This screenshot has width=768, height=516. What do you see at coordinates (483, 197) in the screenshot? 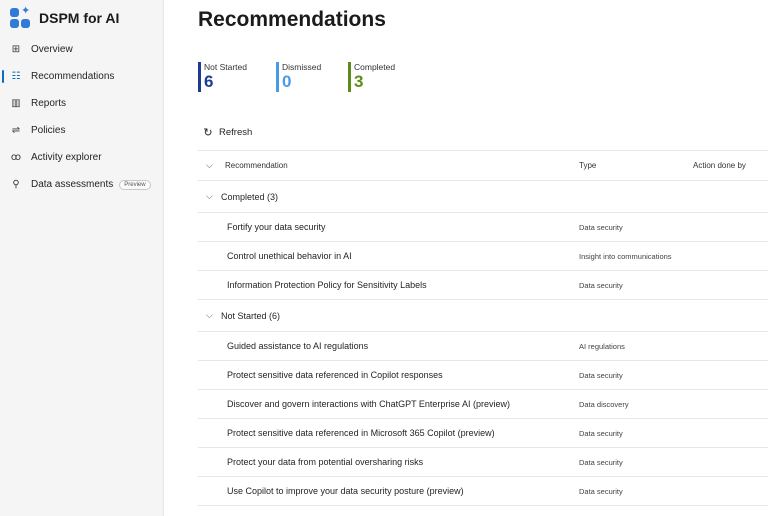
I see `group-completed: ⌵ Completed (3)` at bounding box center [483, 197].